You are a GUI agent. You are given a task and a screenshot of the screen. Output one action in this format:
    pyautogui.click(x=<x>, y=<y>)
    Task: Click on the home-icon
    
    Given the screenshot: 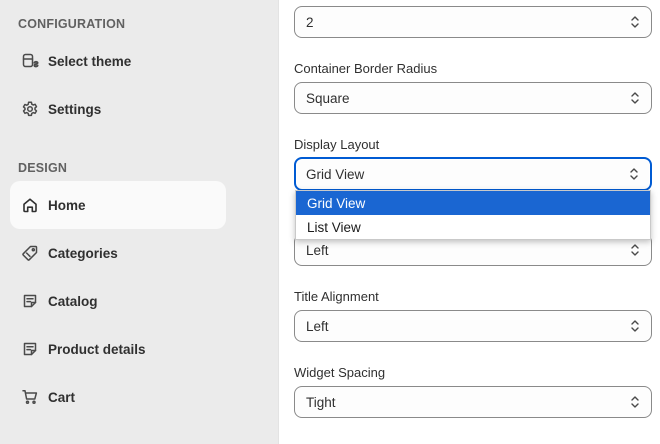 What is the action you would take?
    pyautogui.click(x=30, y=205)
    